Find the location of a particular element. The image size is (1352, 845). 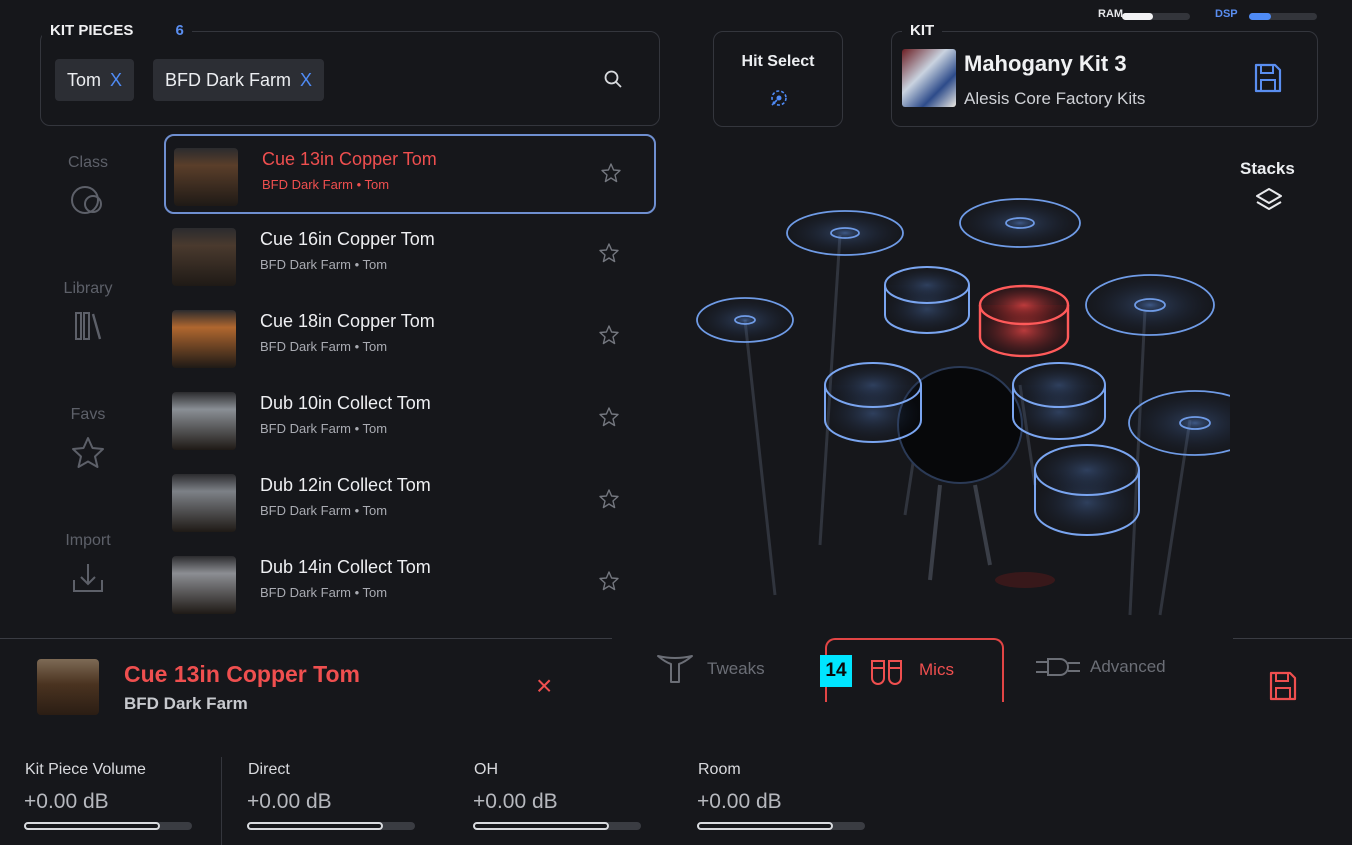

save-piece-icon is located at coordinates (1283, 688).